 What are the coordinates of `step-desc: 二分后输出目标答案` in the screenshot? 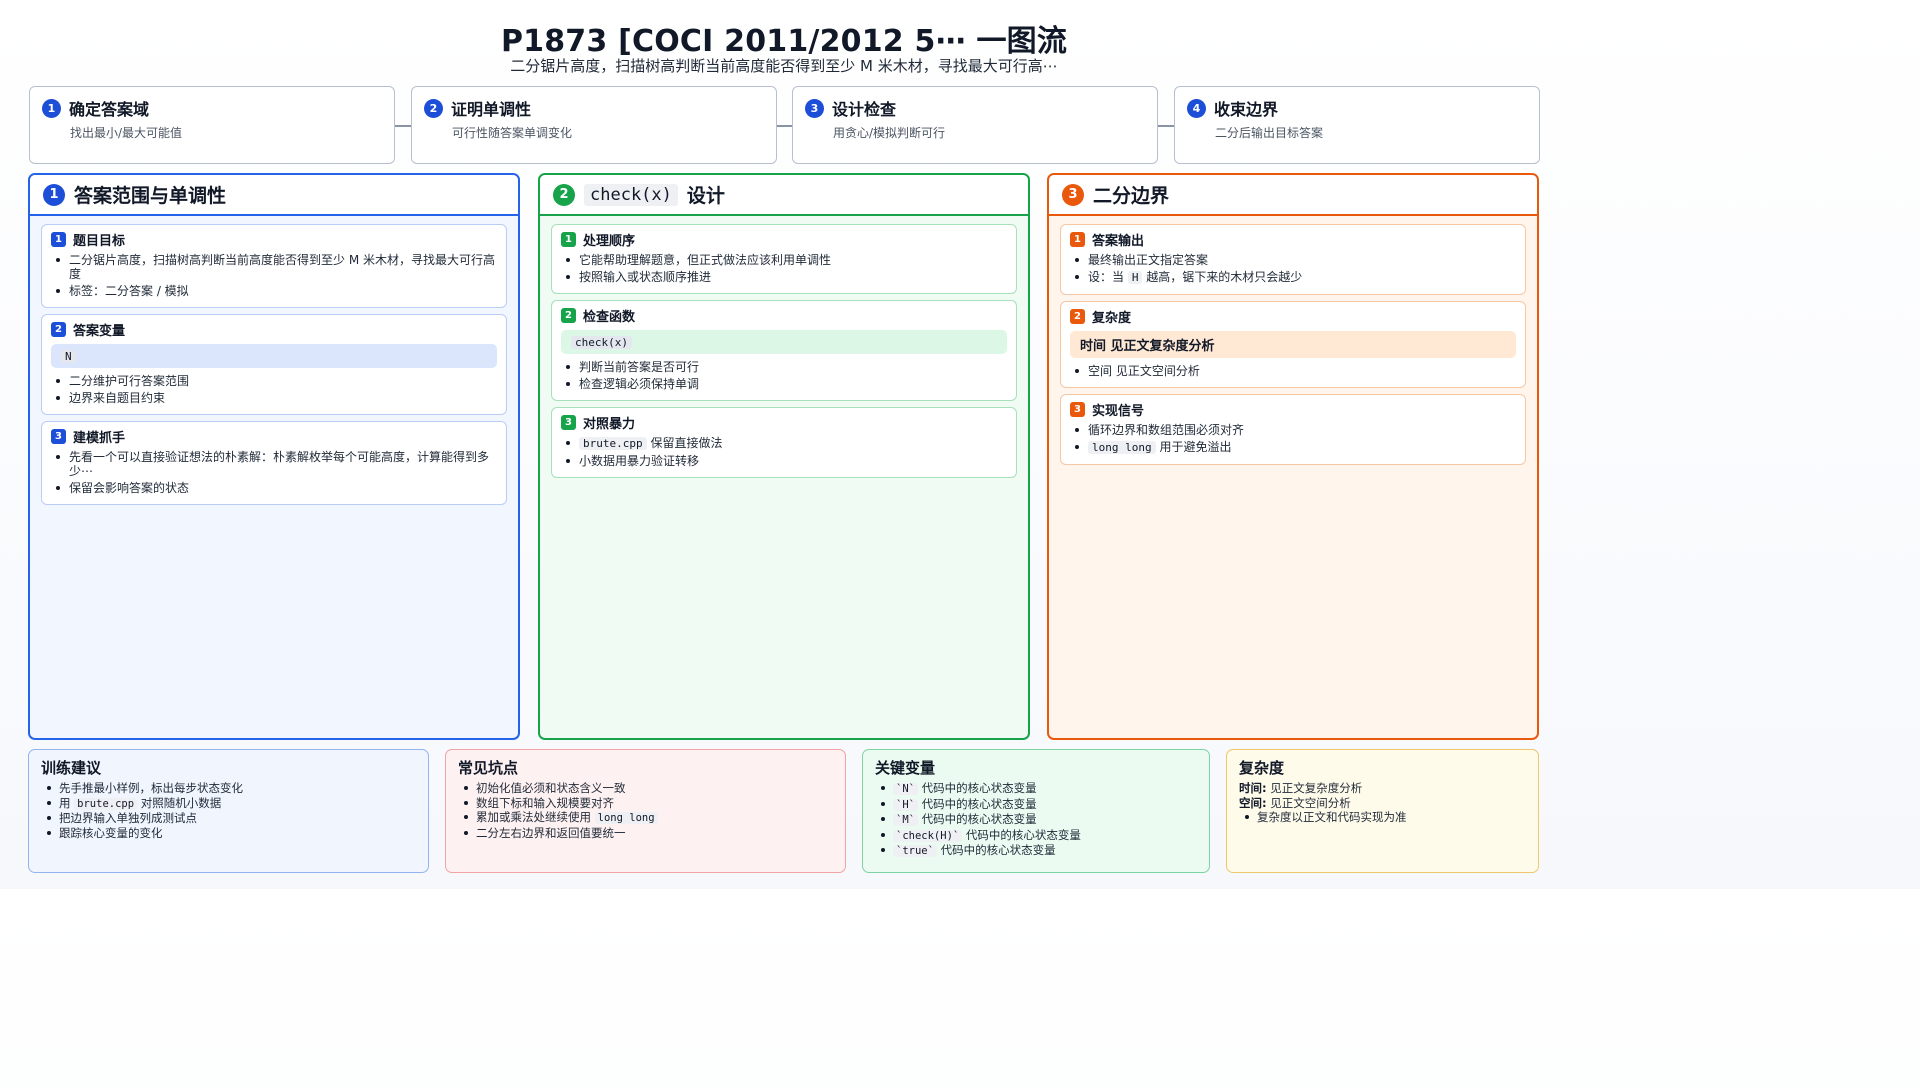 It's located at (1269, 133).